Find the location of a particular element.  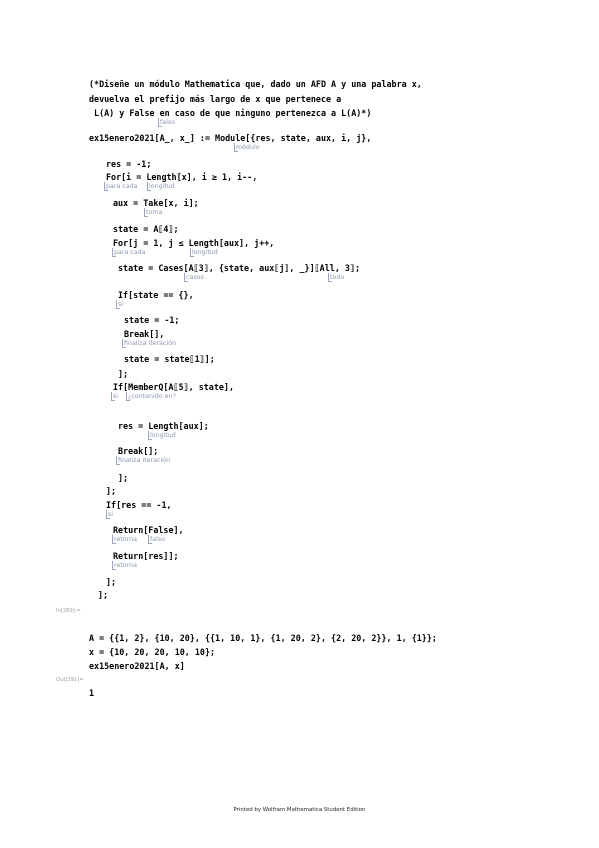

code-line: Return[res]]; is located at coordinates (146, 556).